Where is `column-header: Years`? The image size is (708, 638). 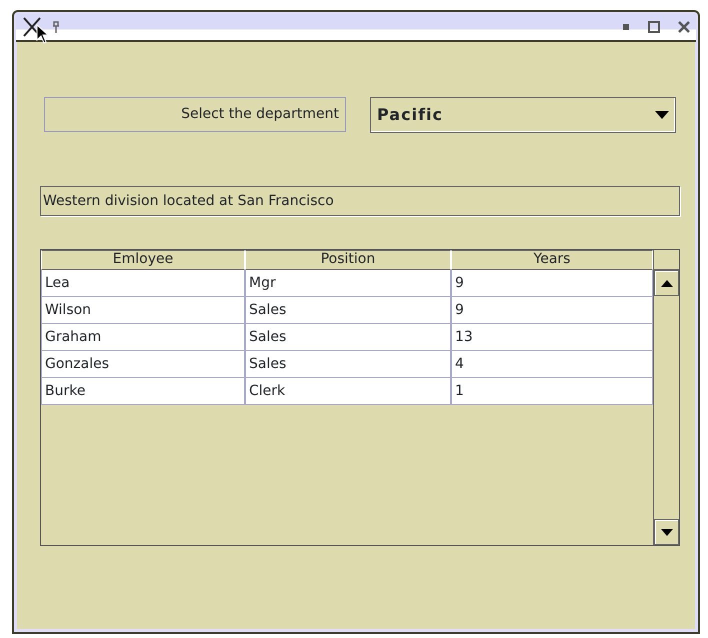 column-header: Years is located at coordinates (552, 260).